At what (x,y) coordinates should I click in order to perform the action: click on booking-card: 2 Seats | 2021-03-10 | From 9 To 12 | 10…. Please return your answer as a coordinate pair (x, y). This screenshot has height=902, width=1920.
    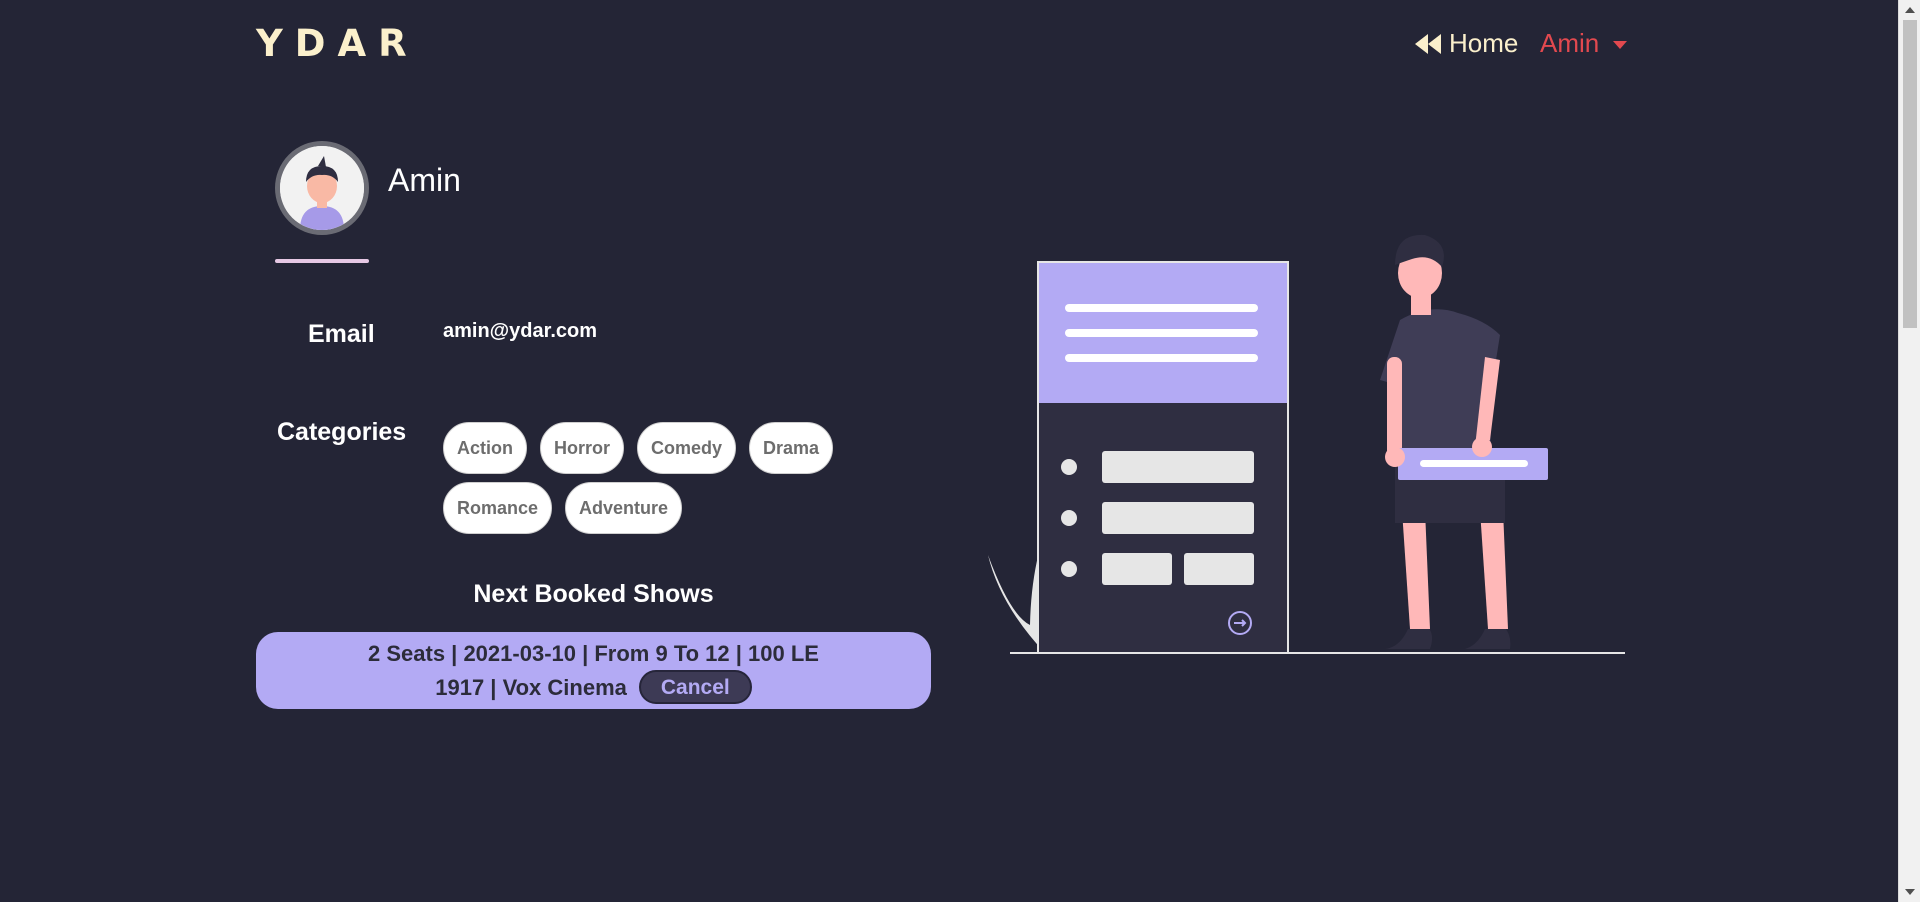
    Looking at the image, I should click on (593, 670).